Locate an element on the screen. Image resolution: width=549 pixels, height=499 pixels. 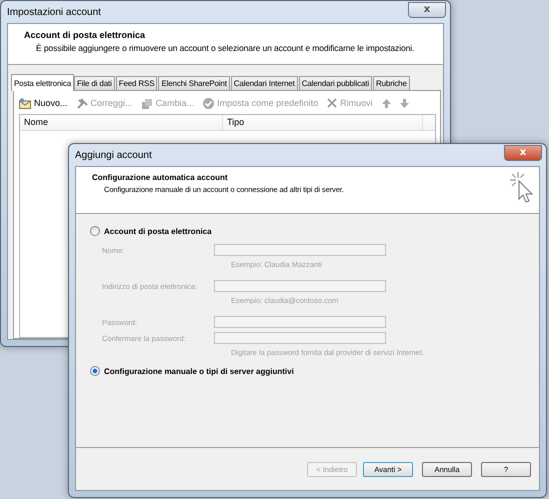
sparkle-cursor-icon is located at coordinates (522, 188).